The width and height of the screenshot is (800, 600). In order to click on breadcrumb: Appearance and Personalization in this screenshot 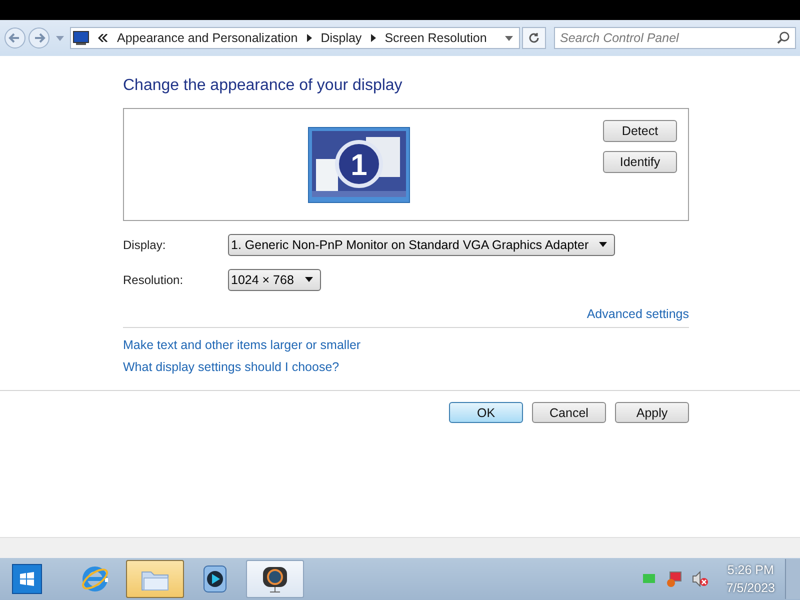, I will do `click(207, 38)`.